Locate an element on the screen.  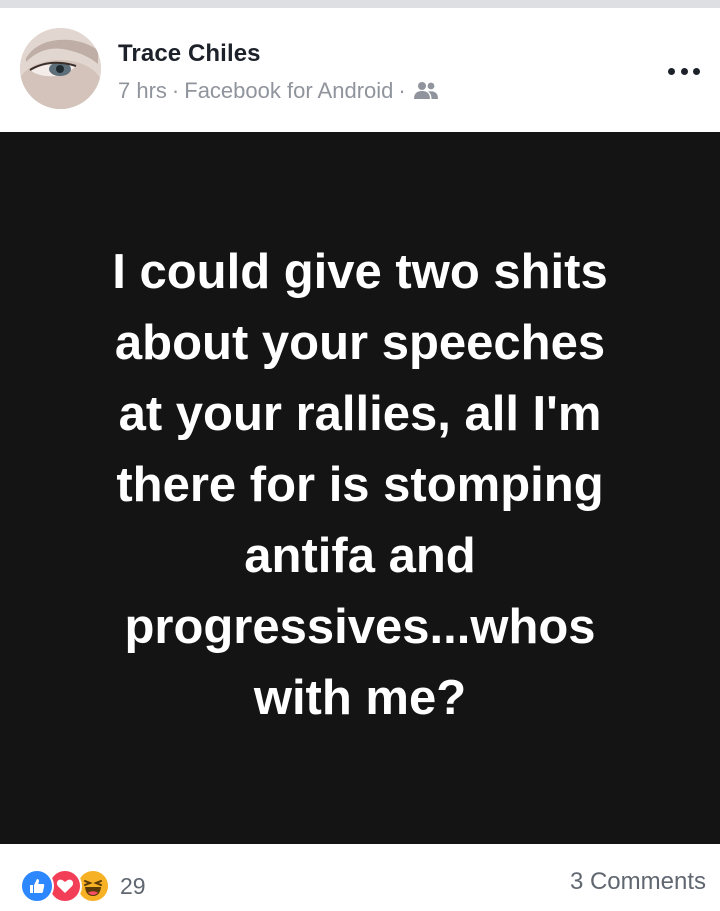
post-text-line: progressives...whos is located at coordinates (360, 626).